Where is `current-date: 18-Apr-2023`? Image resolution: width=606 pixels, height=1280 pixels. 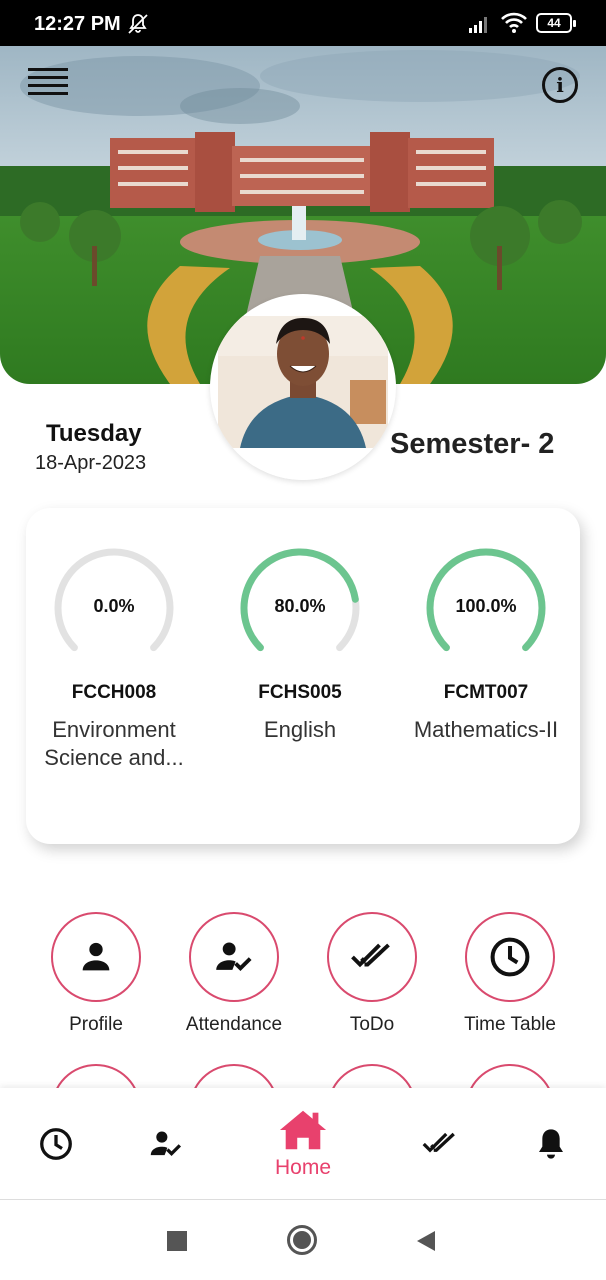
current-date: 18-Apr-2023 is located at coordinates (91, 463).